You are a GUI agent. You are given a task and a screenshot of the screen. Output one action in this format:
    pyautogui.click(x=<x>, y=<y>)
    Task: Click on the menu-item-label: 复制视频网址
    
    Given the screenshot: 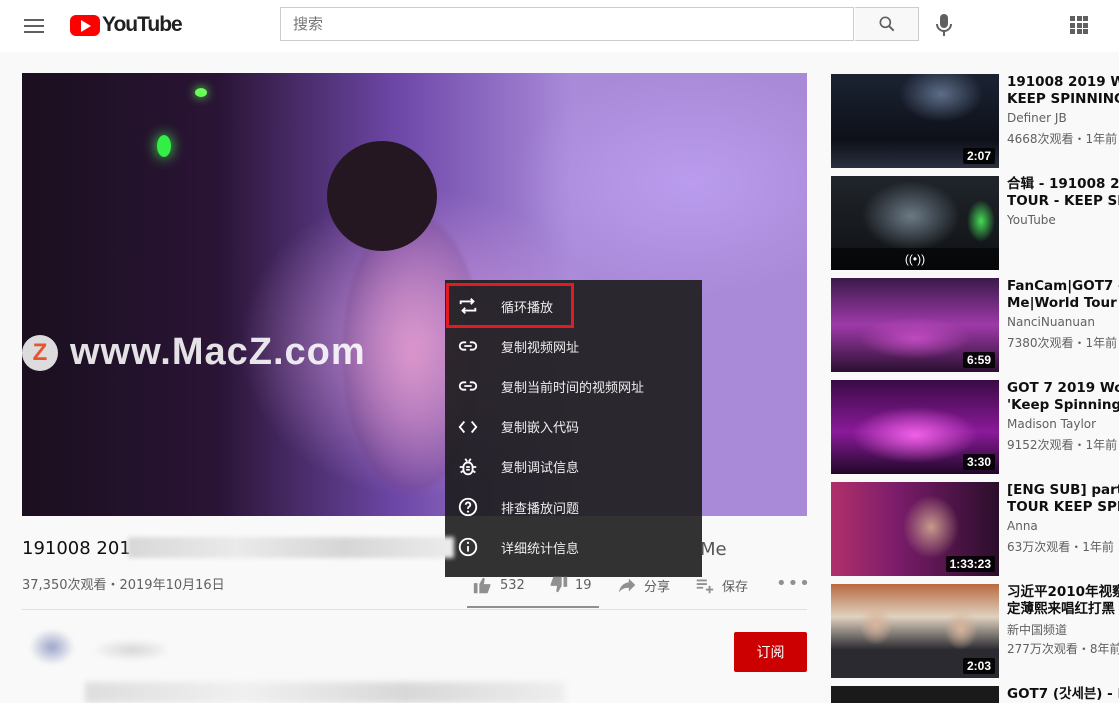 What is the action you would take?
    pyautogui.click(x=540, y=348)
    